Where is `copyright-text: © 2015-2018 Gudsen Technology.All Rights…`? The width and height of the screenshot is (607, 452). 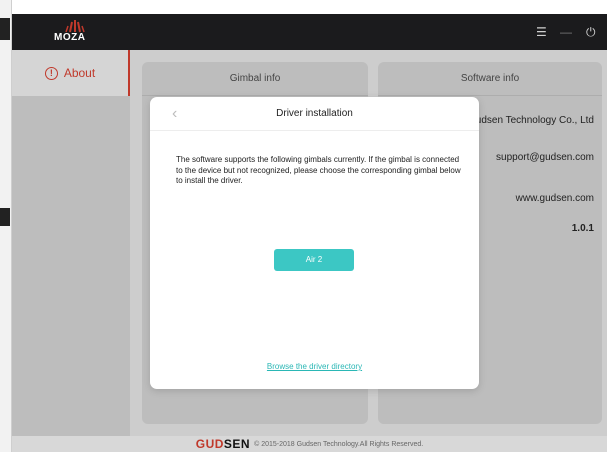
copyright-text: © 2015-2018 Gudsen Technology.All Rights… is located at coordinates (339, 444).